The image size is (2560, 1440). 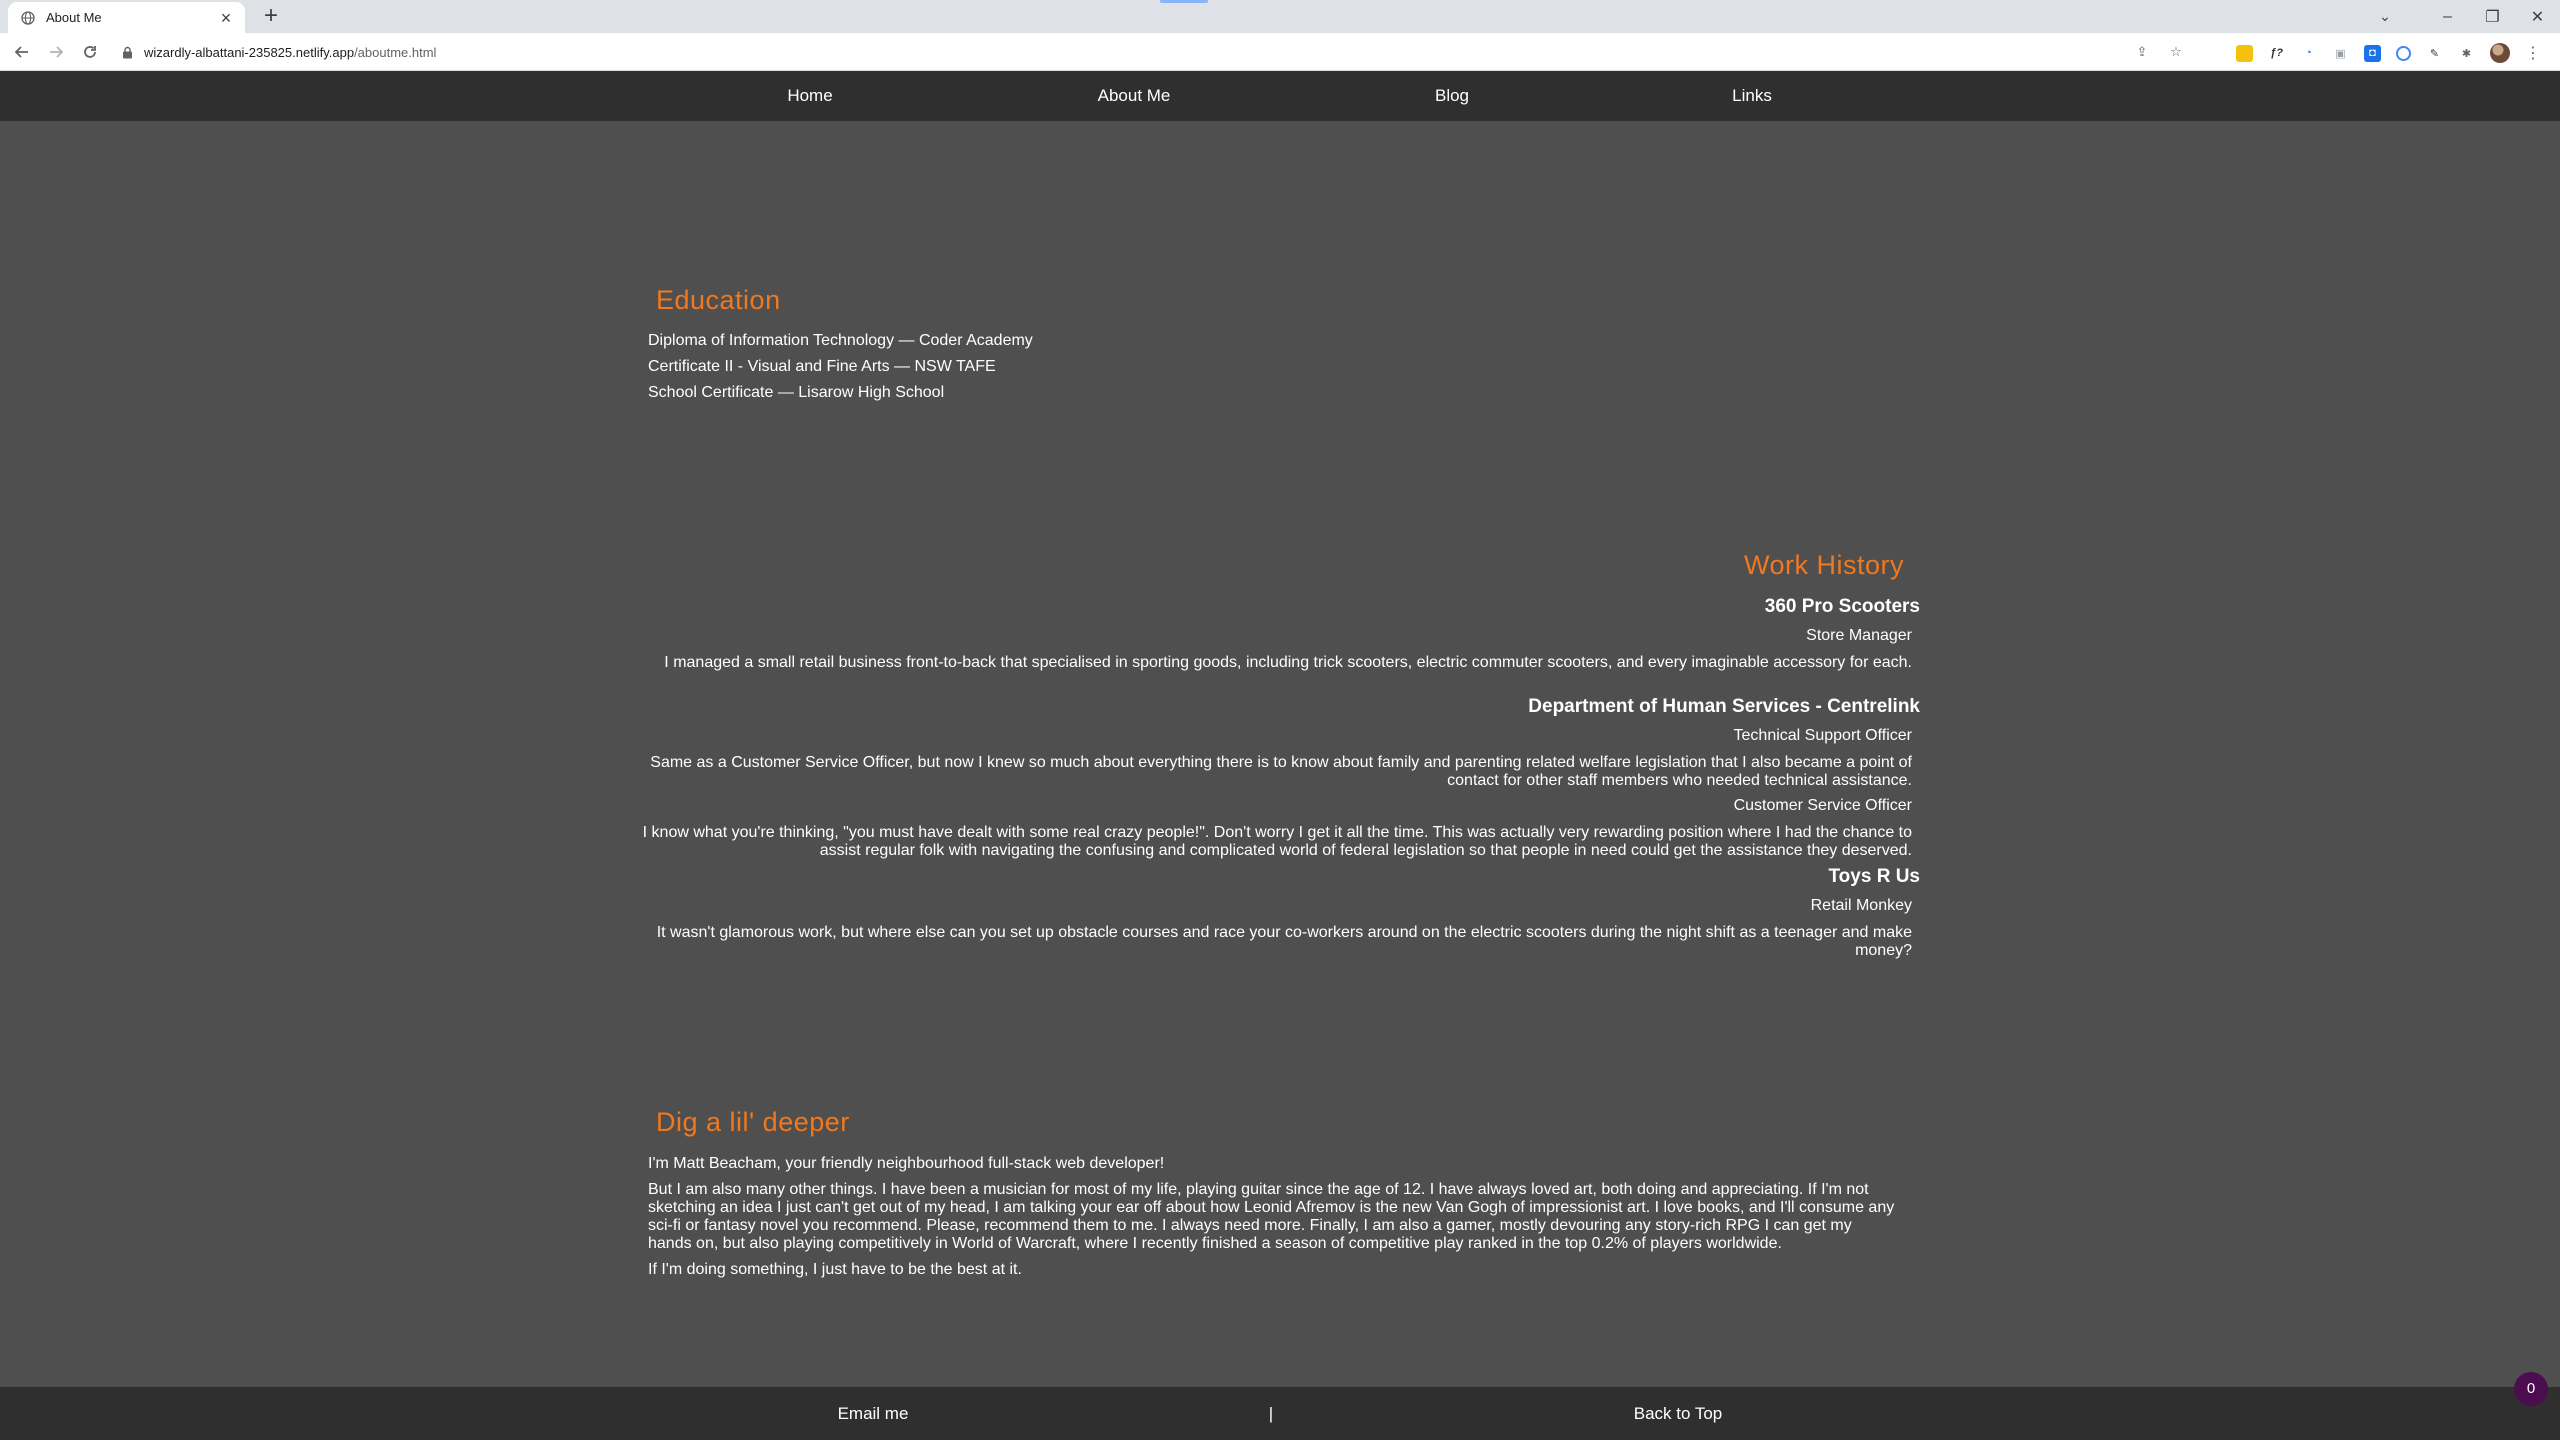 What do you see at coordinates (796, 392) in the screenshot?
I see `education-item: School Certificate — Lisarow High School` at bounding box center [796, 392].